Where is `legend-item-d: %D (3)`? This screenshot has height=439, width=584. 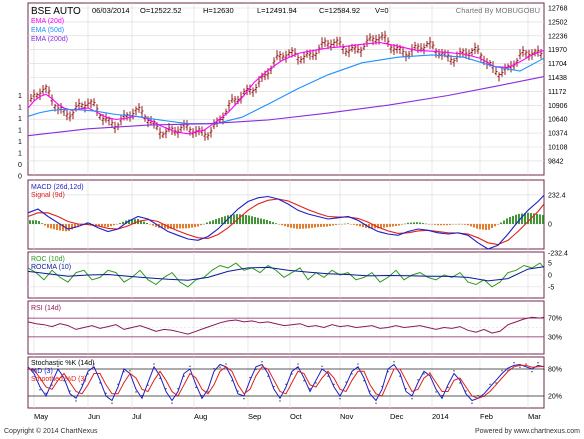
legend-item-d: %D (3) is located at coordinates (42, 371).